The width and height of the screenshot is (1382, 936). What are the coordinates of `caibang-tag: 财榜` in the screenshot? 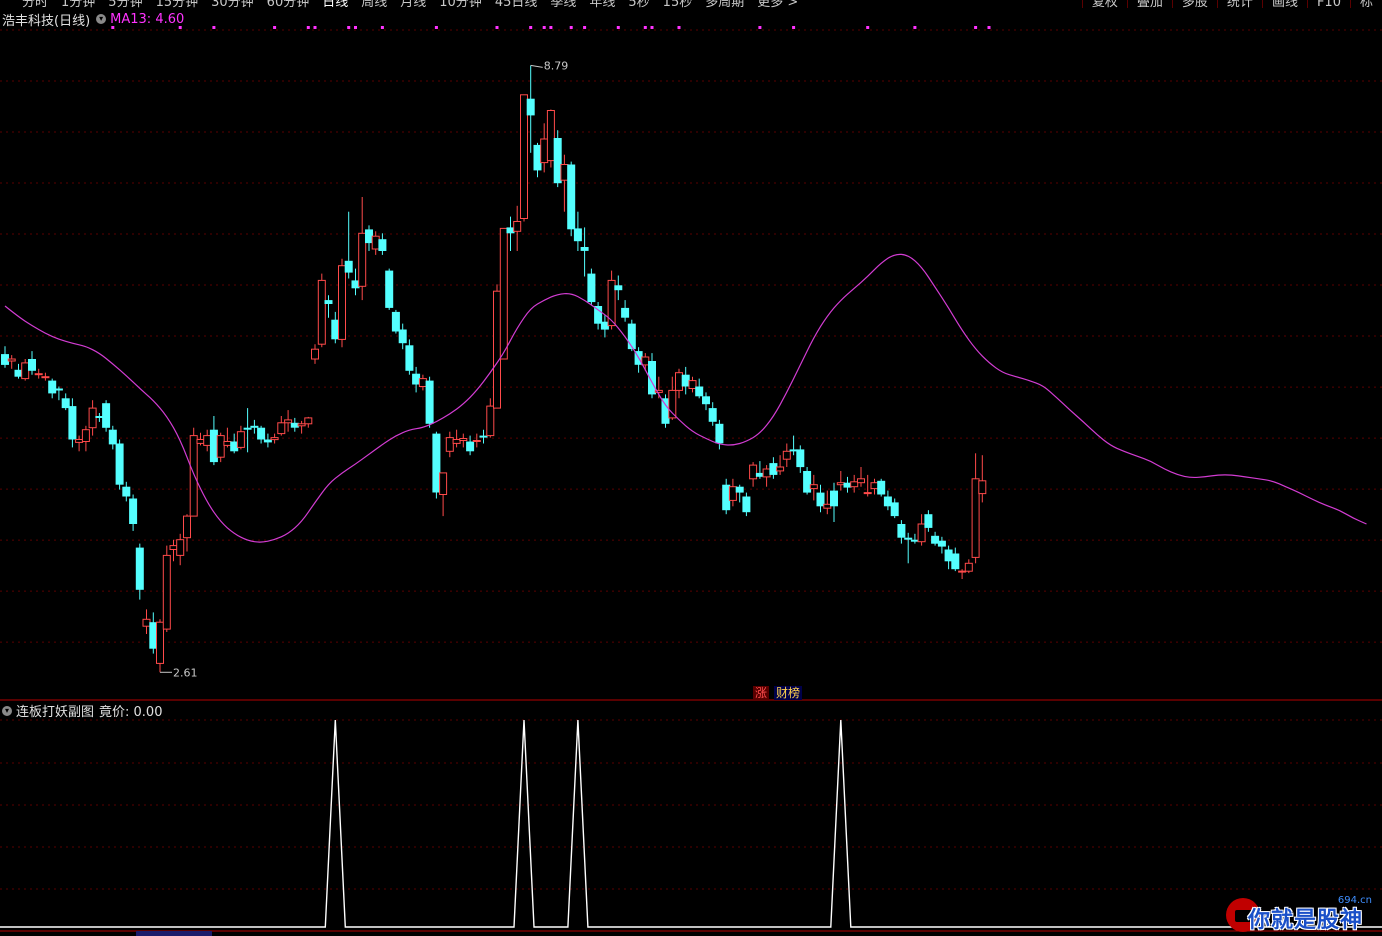 It's located at (788, 693).